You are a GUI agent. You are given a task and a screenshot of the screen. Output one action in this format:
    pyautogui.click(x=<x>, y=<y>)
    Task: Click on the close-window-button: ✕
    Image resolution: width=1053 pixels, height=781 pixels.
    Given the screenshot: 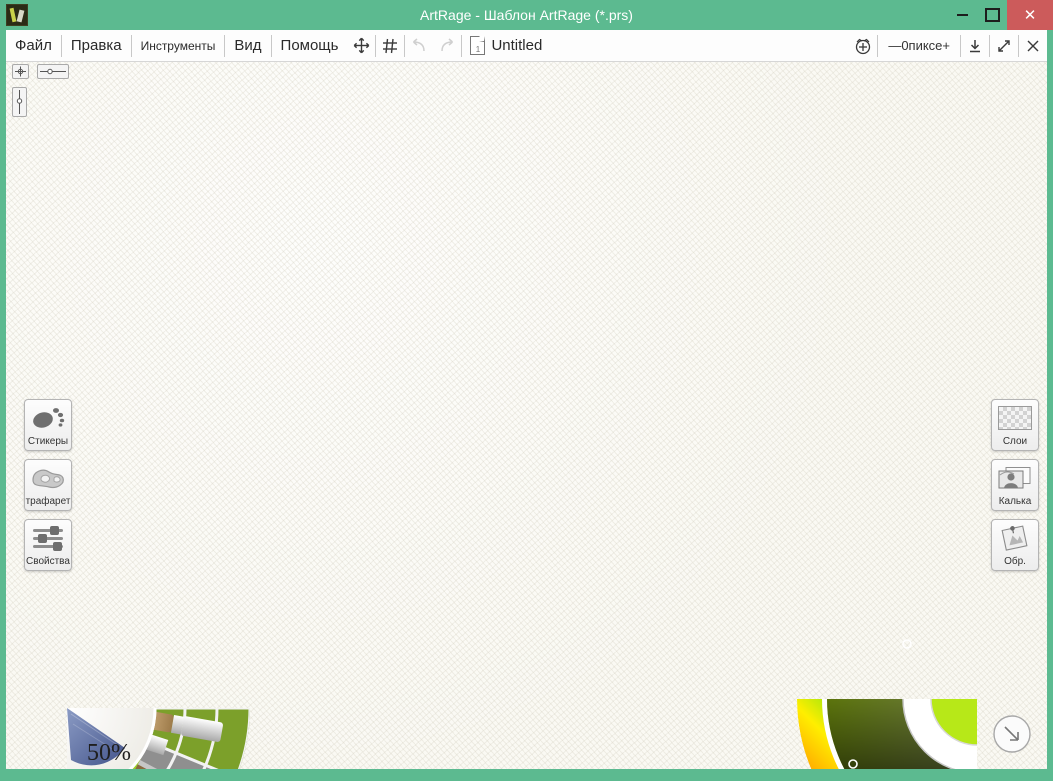 What is the action you would take?
    pyautogui.click(x=1030, y=15)
    